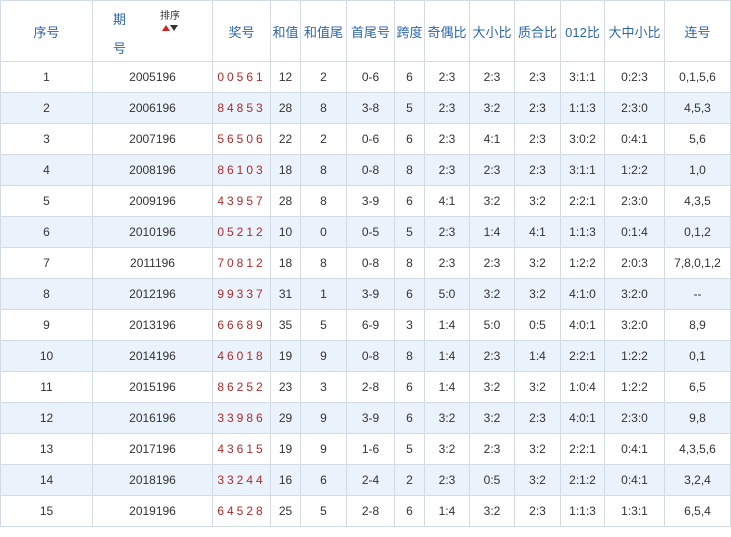 The image size is (731, 537). What do you see at coordinates (582, 108) in the screenshot?
I see `cell-ratio-012: 1:1:3` at bounding box center [582, 108].